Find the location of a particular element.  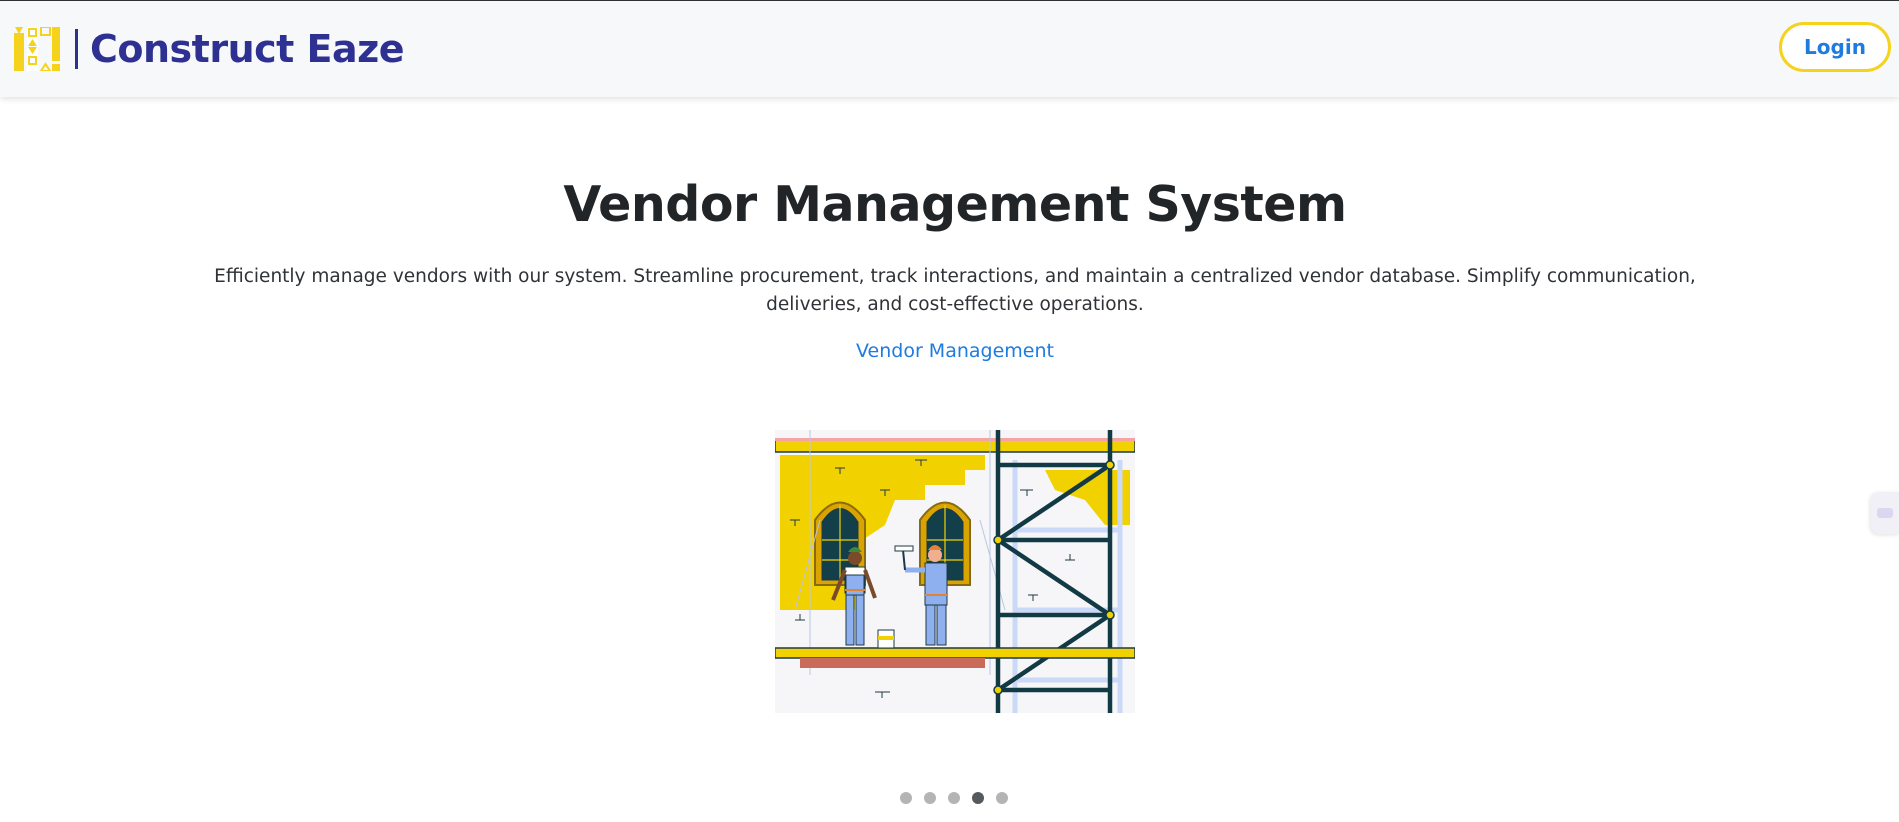

vendor-management-link-wrap: Vendor Management is located at coordinates (949, 351).